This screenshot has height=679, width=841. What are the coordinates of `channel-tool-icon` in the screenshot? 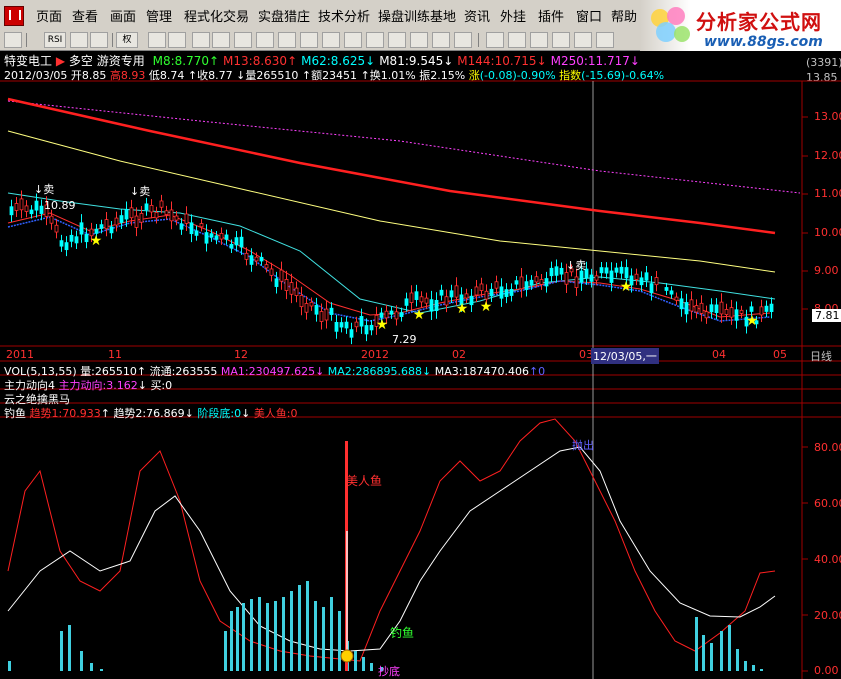 It's located at (561, 40).